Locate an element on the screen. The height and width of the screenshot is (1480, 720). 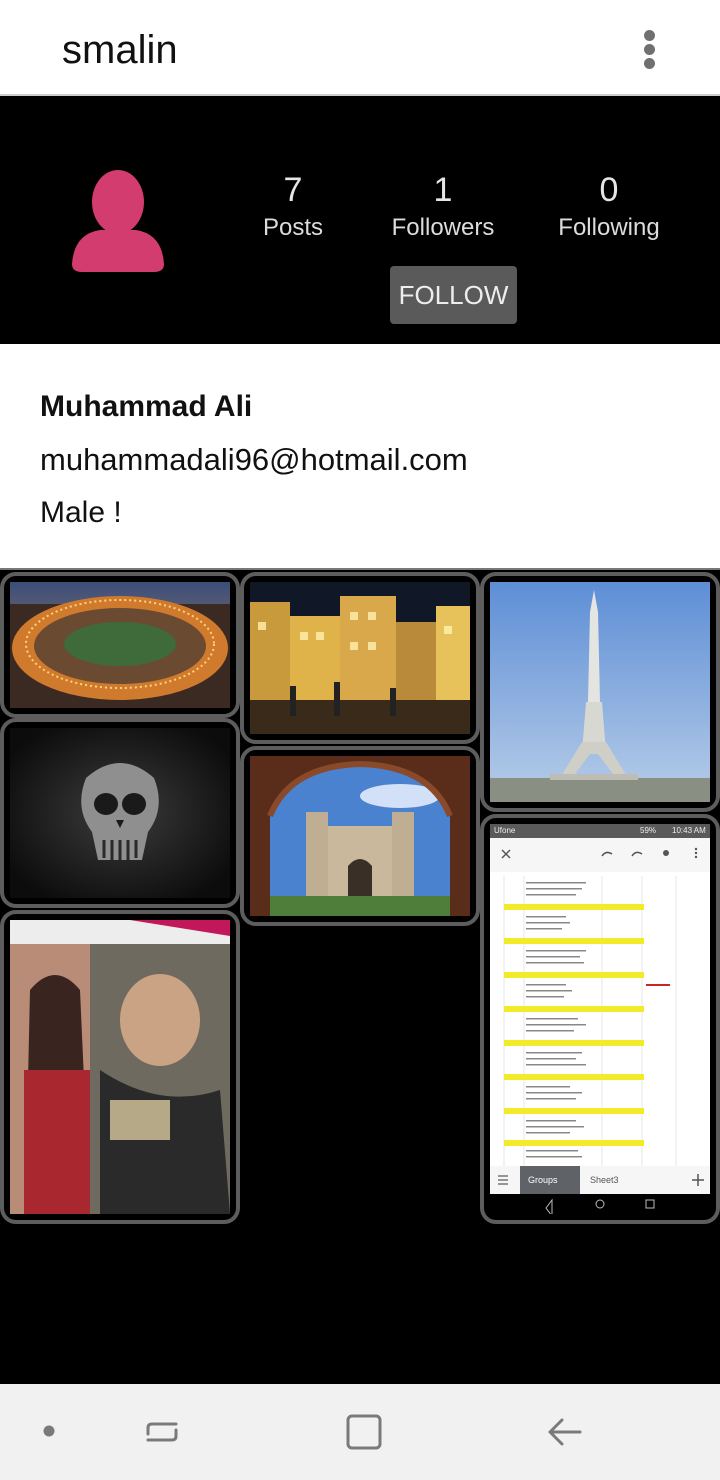
following-count: 0 is located at coordinates (609, 190).